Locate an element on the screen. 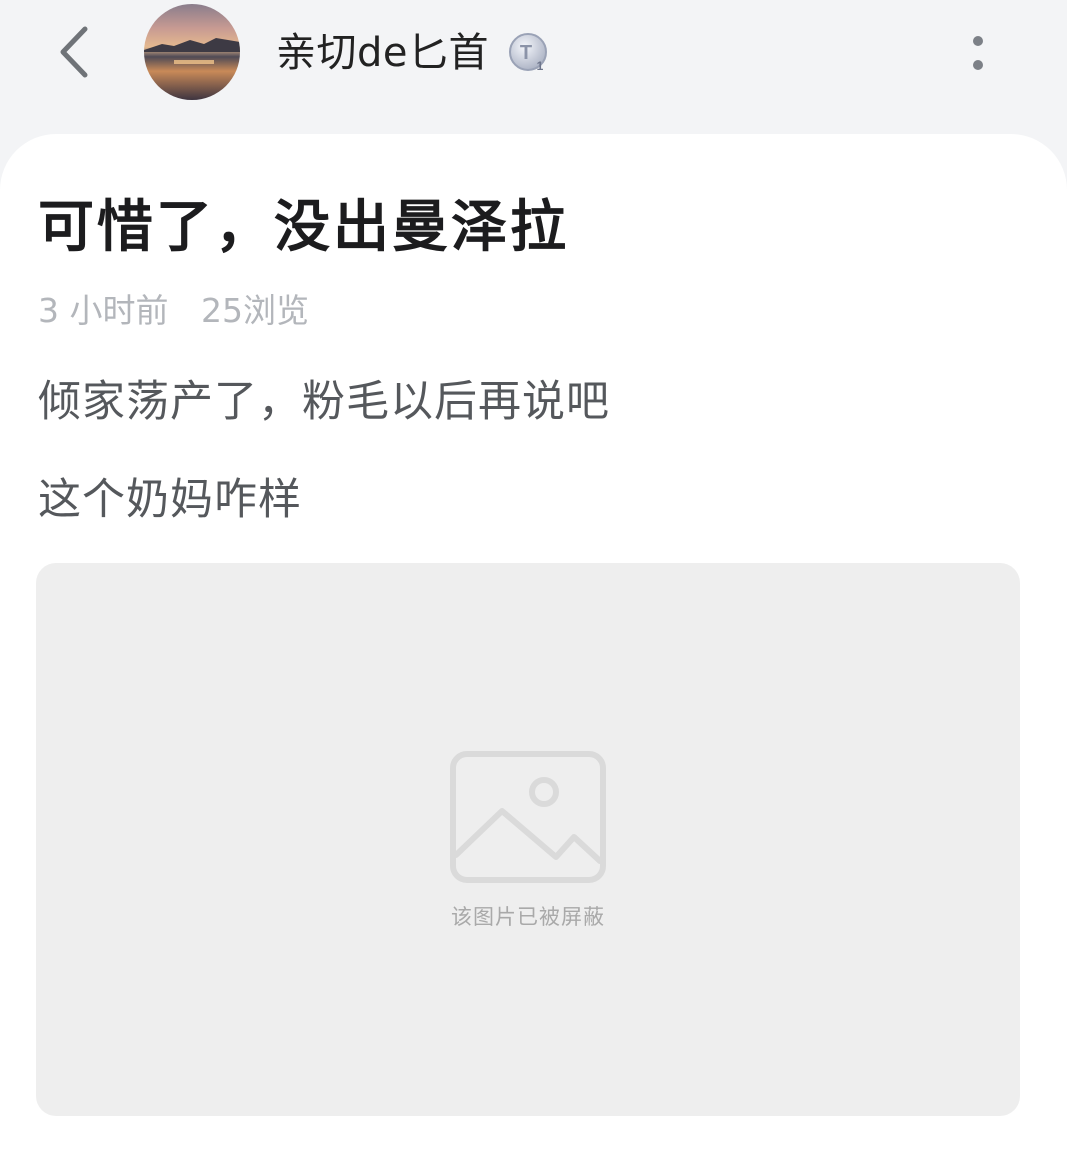 The width and height of the screenshot is (1067, 1153). svg-text: 1 is located at coordinates (540, 66).